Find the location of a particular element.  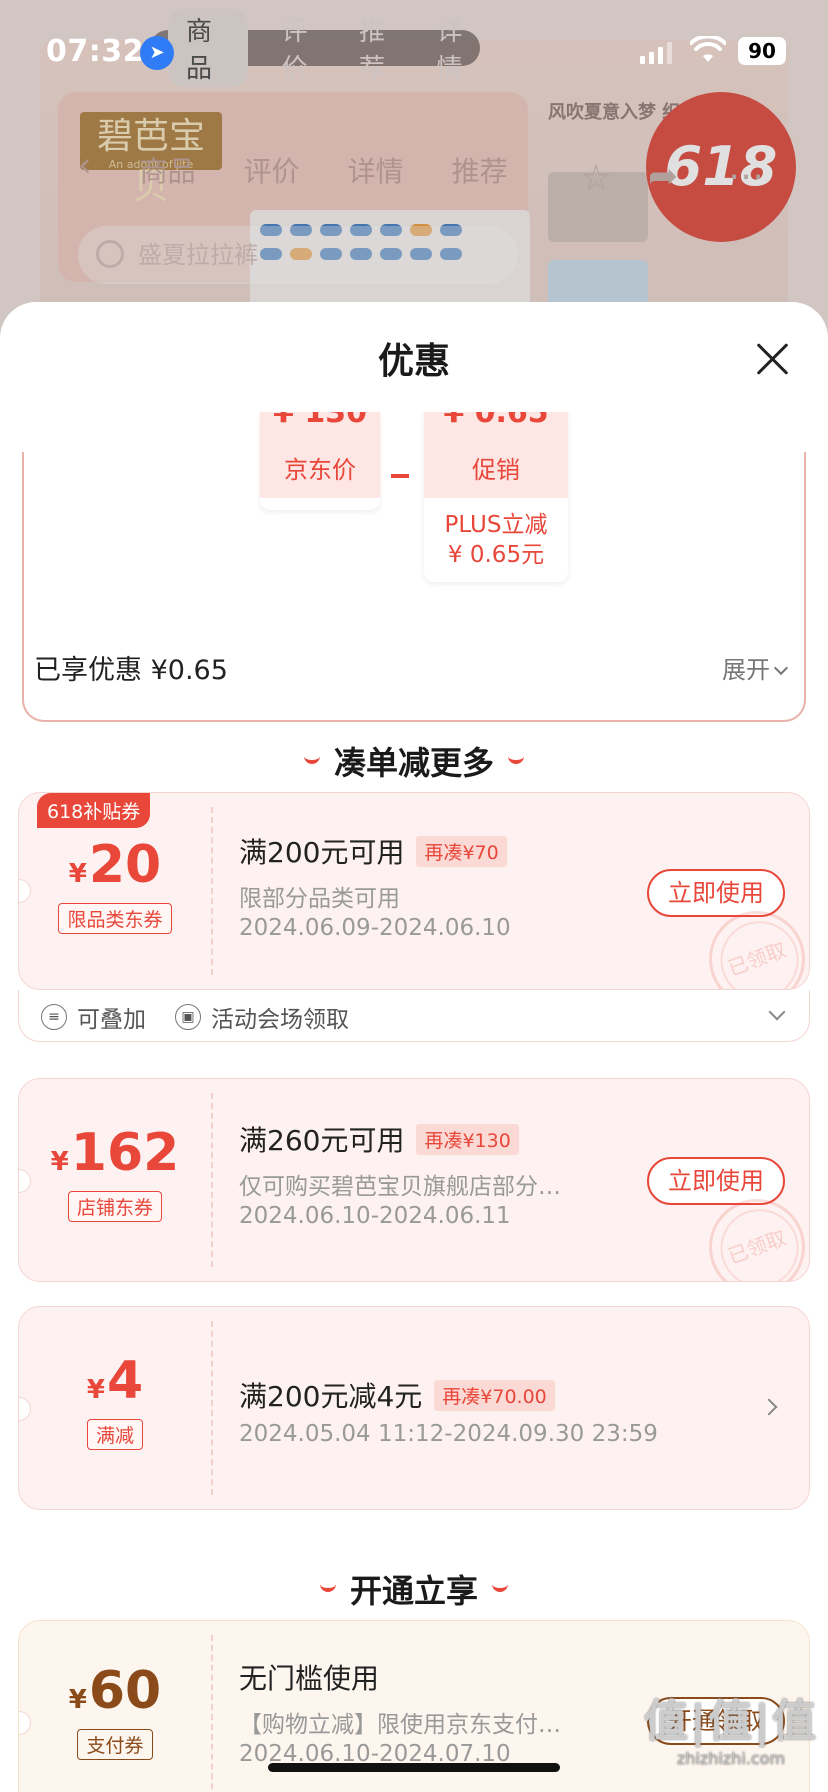

coupon-amount-area: ¥60 支付券 is located at coordinates (115, 1706).